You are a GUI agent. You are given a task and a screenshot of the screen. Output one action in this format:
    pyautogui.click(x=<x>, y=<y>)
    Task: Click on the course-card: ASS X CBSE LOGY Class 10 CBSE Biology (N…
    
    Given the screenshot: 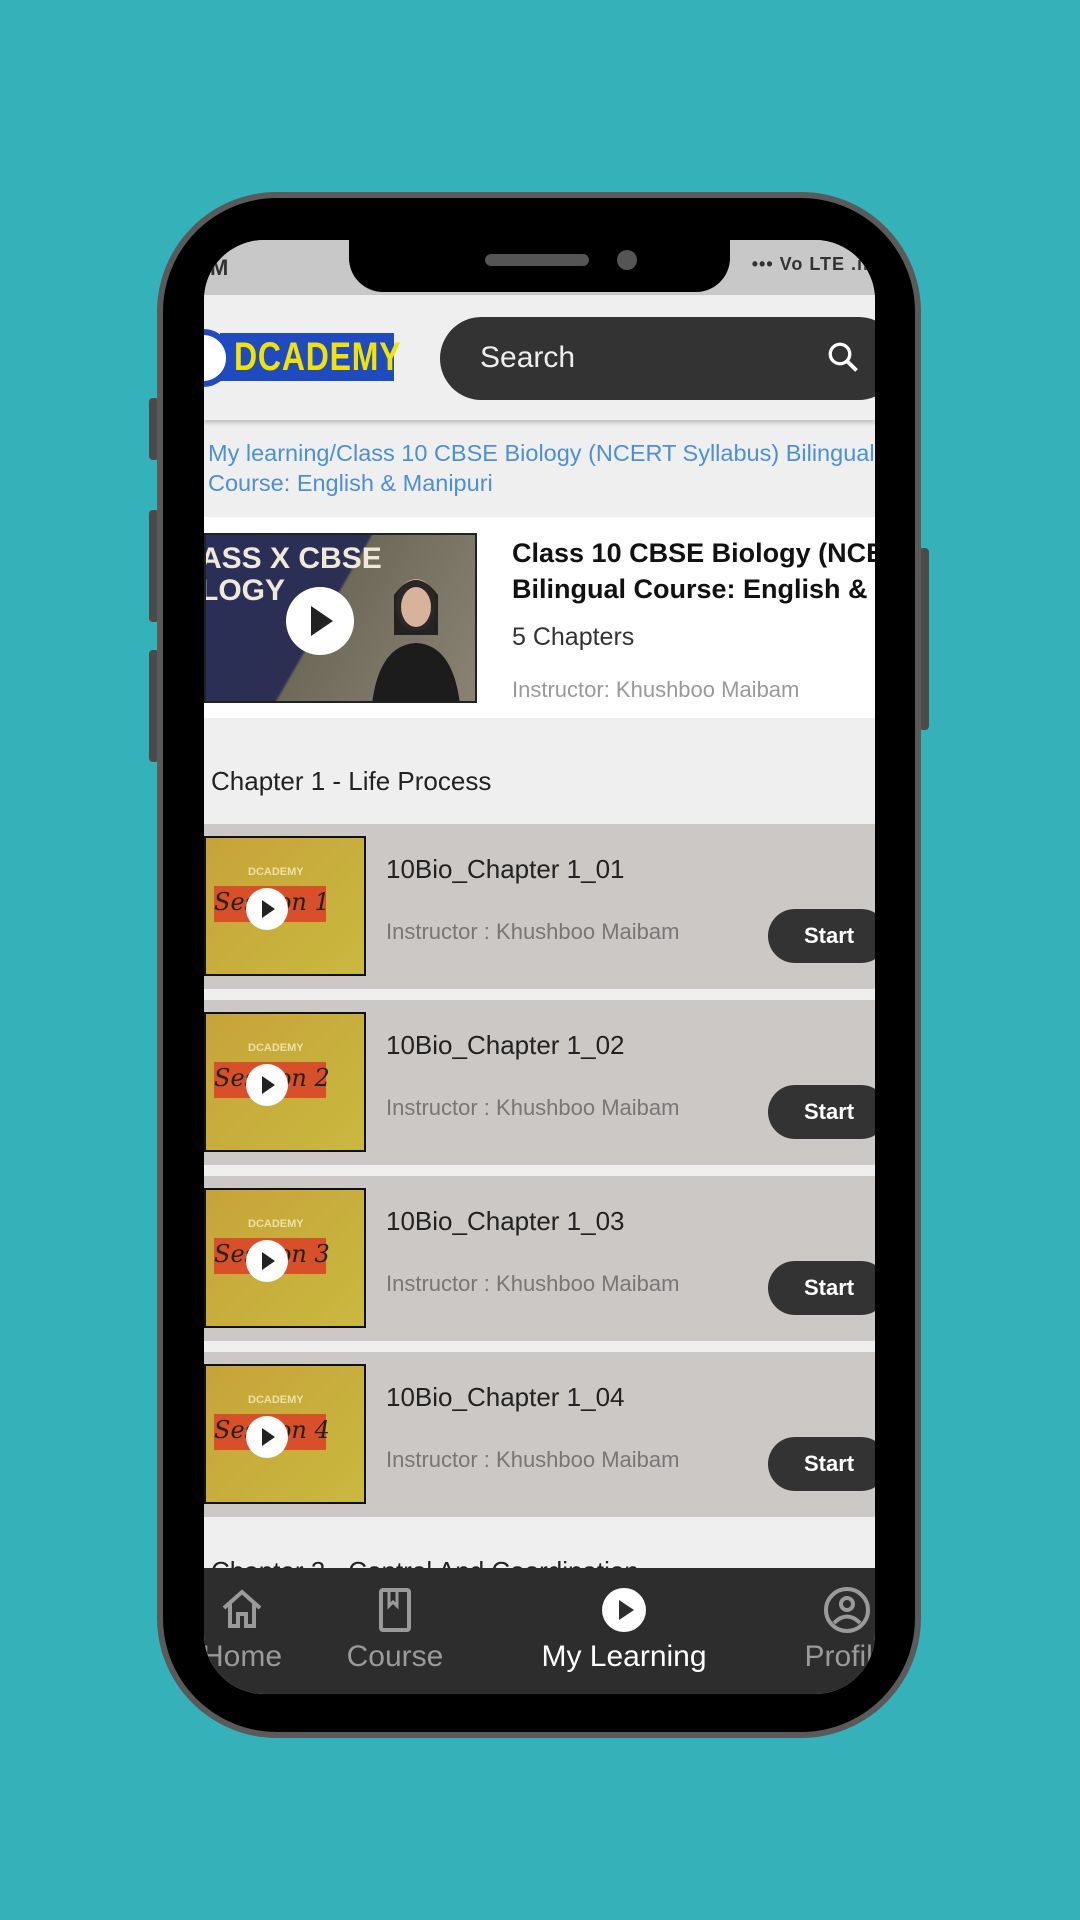 What is the action you would take?
    pyautogui.click(x=539, y=617)
    